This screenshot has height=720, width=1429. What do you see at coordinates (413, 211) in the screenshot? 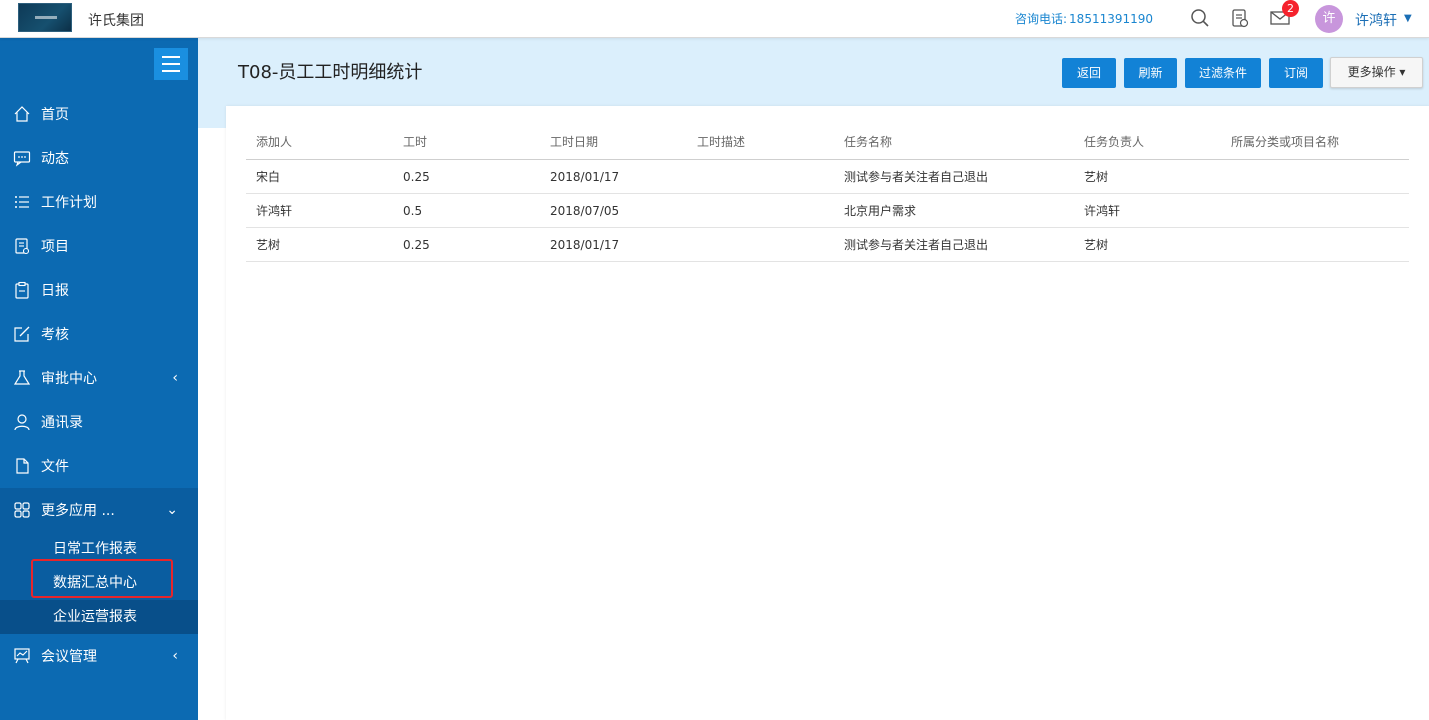
I see `table-cell: 0.5` at bounding box center [413, 211].